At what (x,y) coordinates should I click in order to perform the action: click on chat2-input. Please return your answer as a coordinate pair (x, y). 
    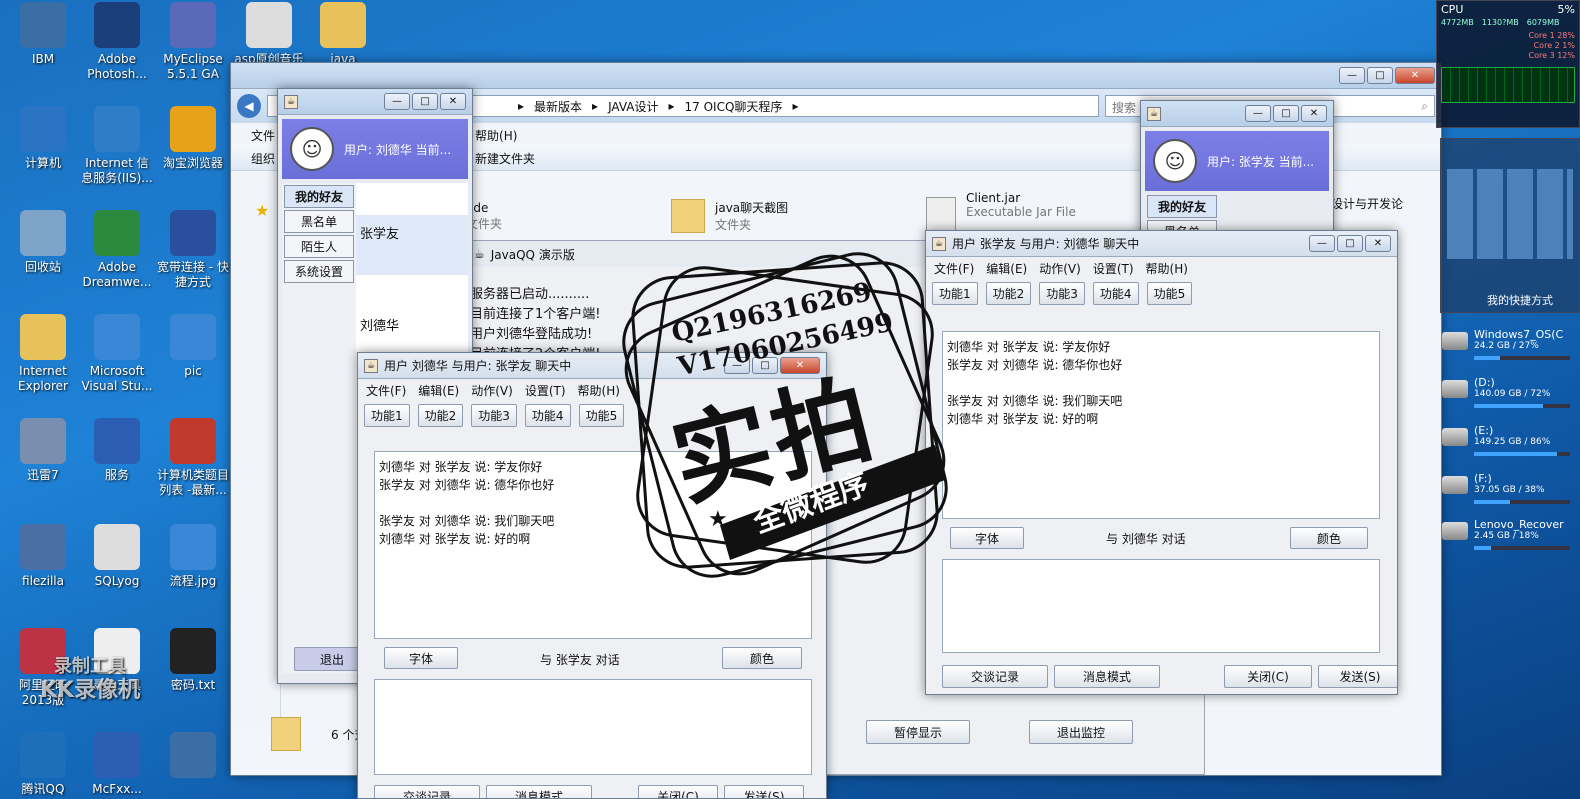
    Looking at the image, I should click on (1161, 606).